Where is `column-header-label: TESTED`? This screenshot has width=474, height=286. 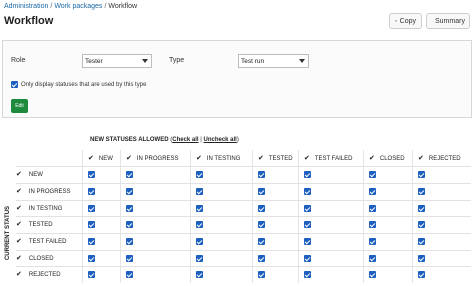
column-header-label: TESTED is located at coordinates (280, 158).